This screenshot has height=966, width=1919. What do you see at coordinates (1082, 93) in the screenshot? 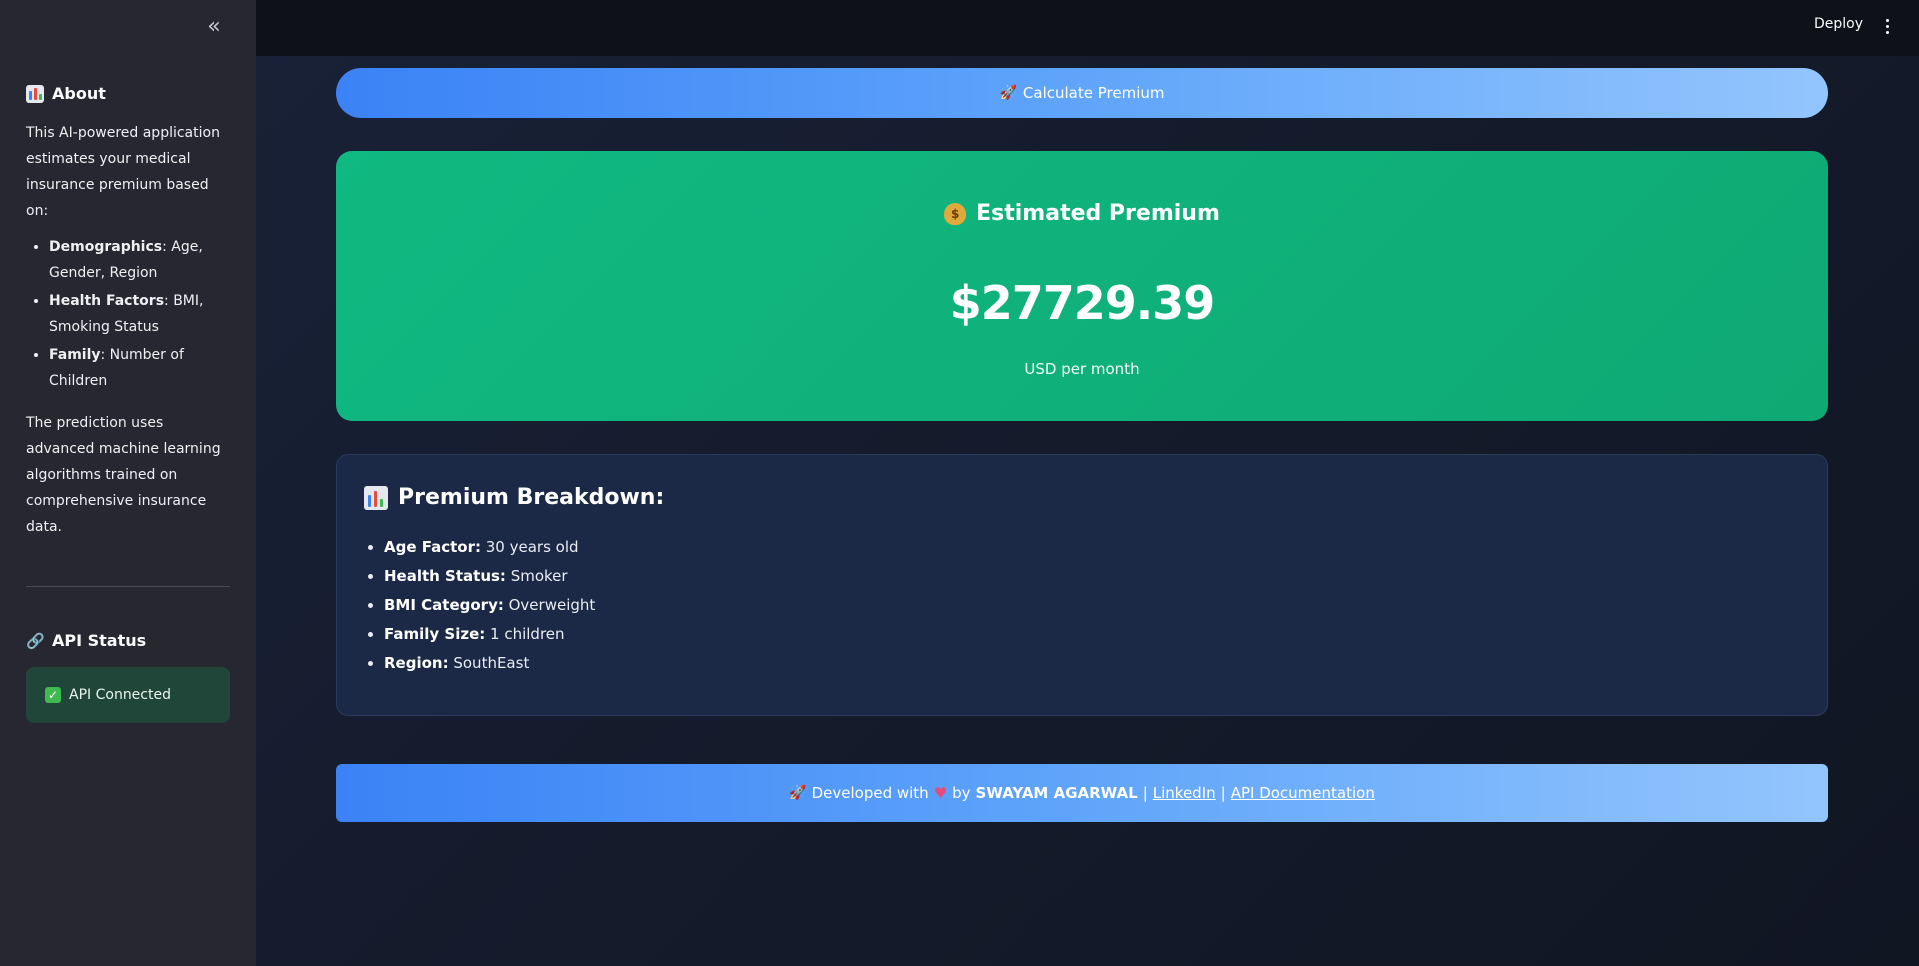
I see `calculate-premium-button: 🚀 Calculate Premium` at bounding box center [1082, 93].